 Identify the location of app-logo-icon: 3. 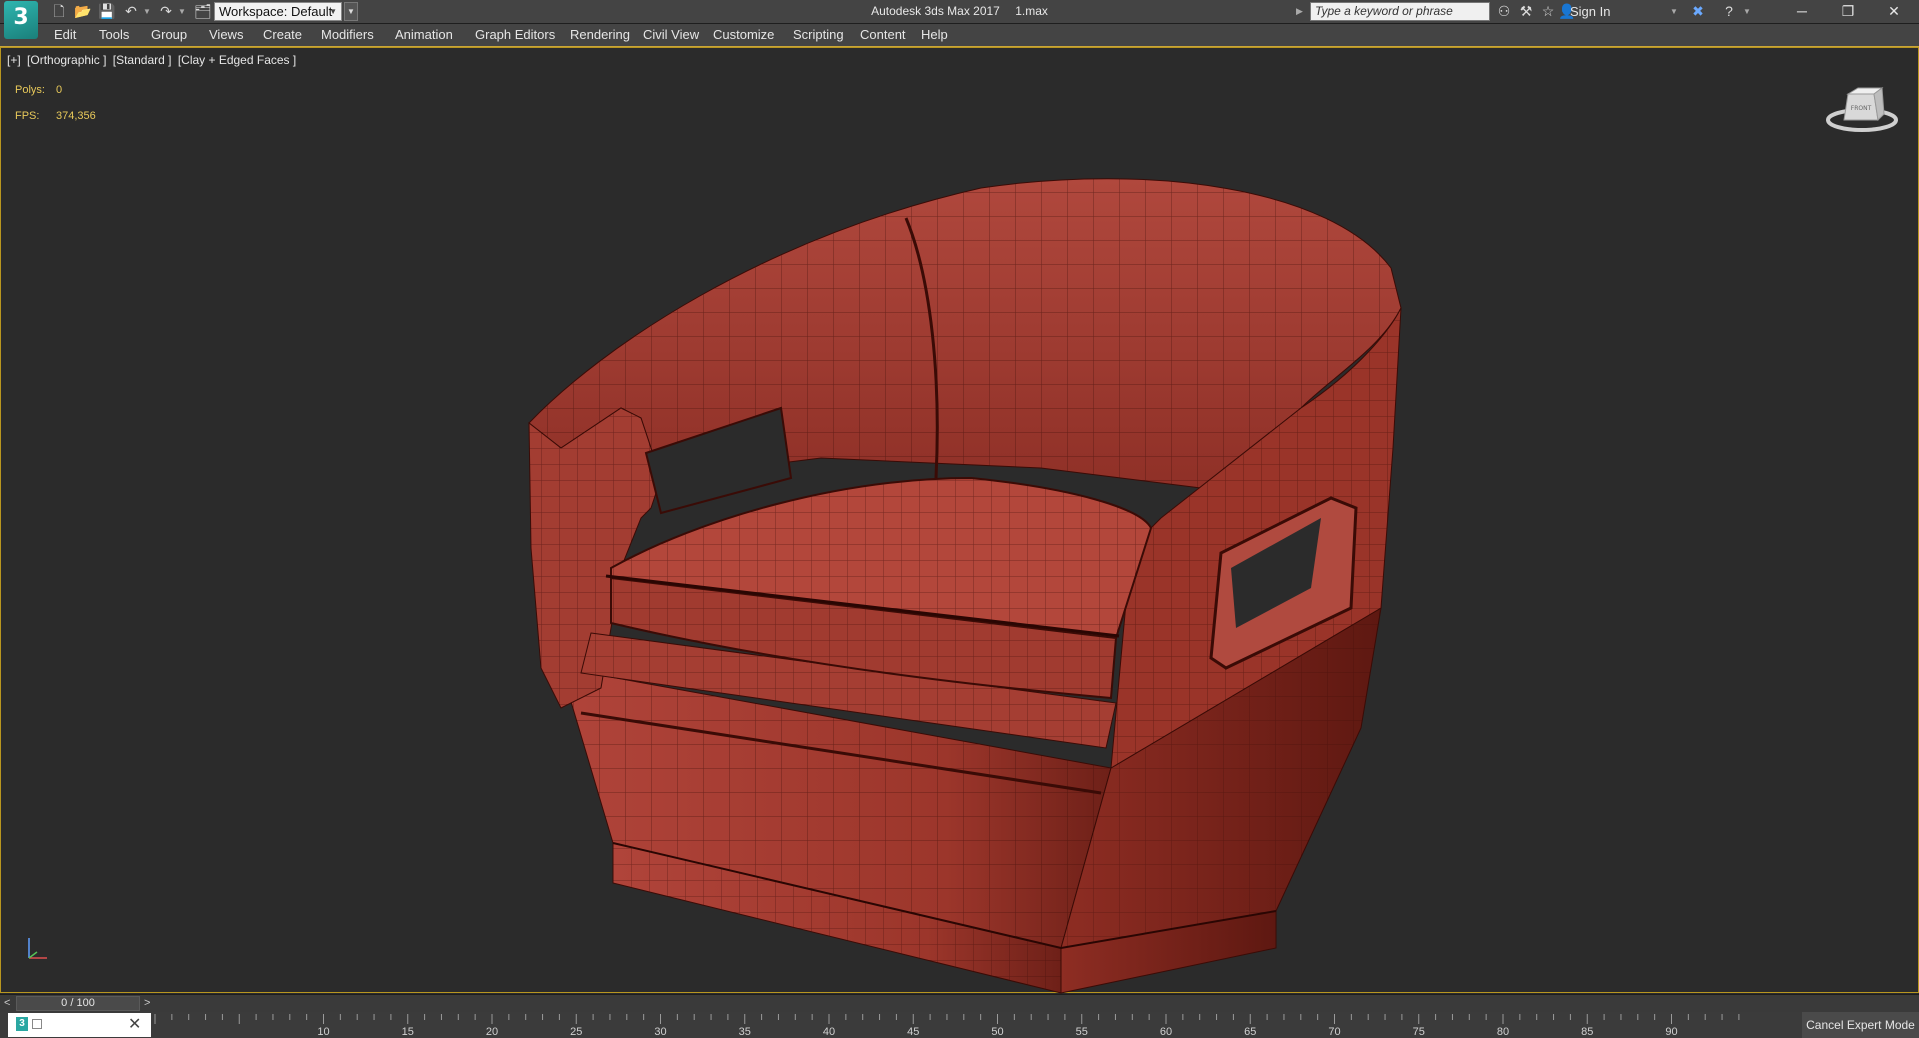
(21, 20).